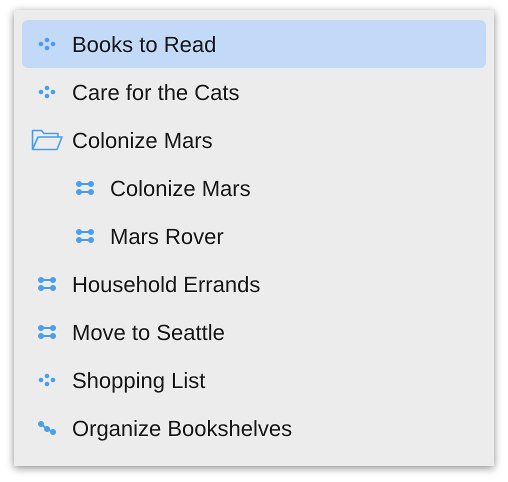  What do you see at coordinates (254, 380) in the screenshot?
I see `list-item: Shopping List` at bounding box center [254, 380].